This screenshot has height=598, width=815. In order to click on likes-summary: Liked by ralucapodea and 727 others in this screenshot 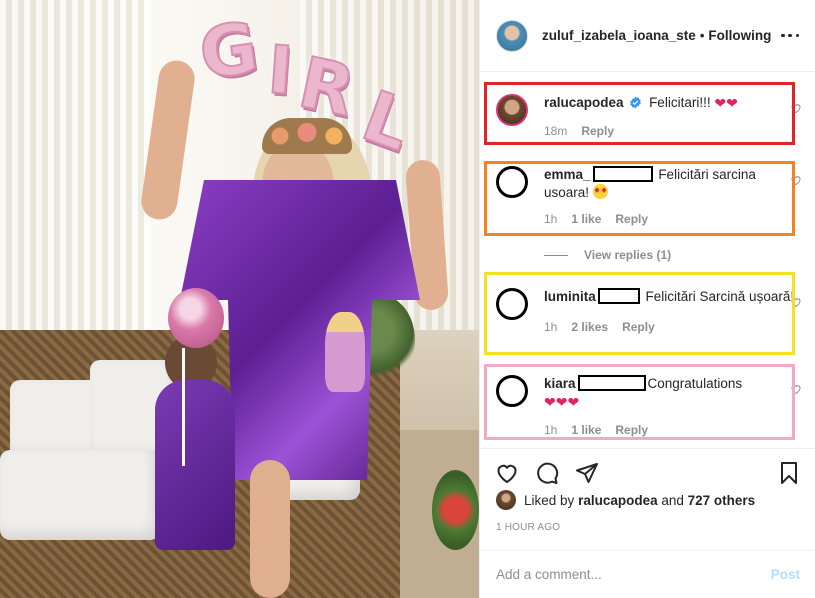, I will do `click(625, 500)`.